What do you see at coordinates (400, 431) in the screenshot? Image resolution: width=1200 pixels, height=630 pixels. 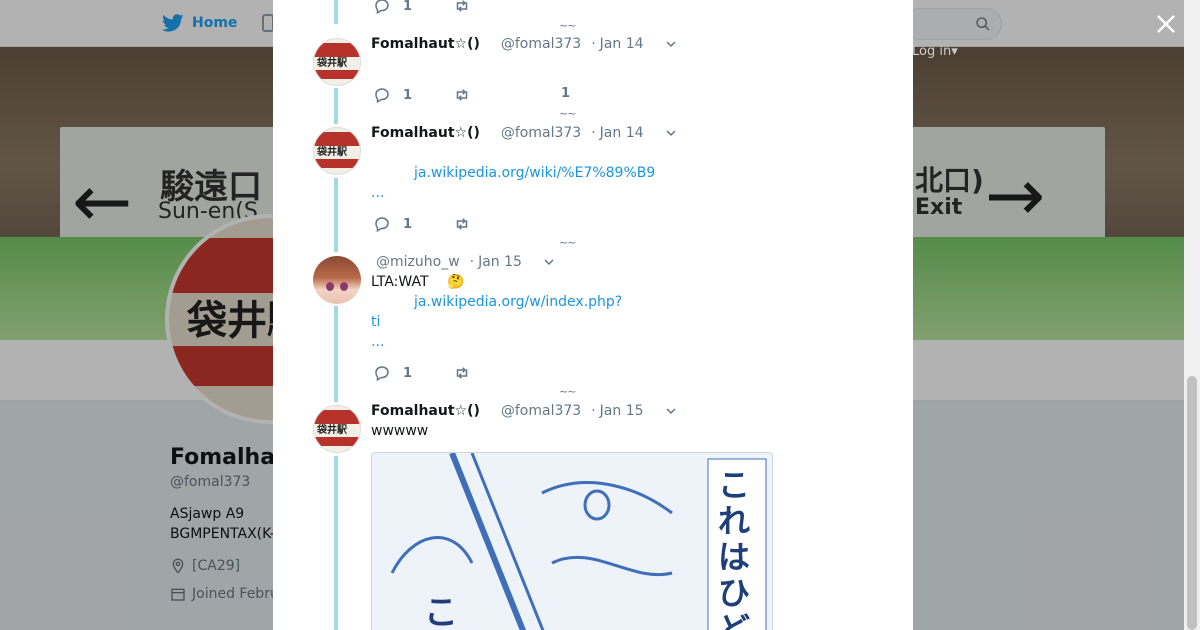 I see `tweet-text: wwwww` at bounding box center [400, 431].